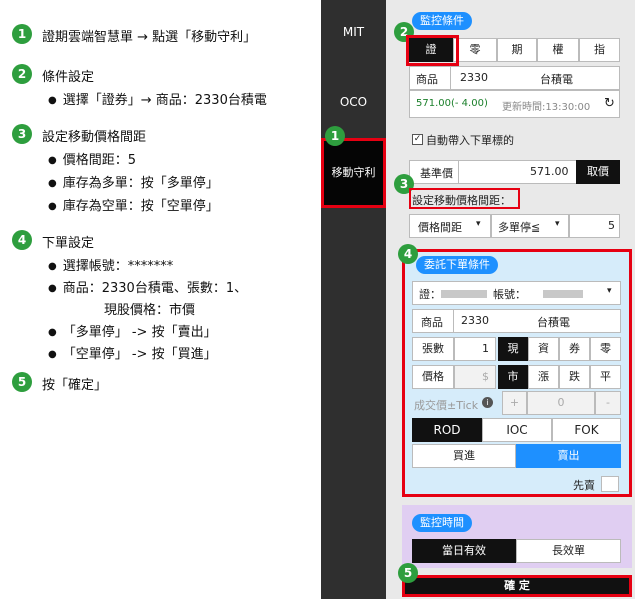 This screenshot has width=635, height=599. Describe the element at coordinates (514, 403) in the screenshot. I see `tick-plus-button: +` at that location.